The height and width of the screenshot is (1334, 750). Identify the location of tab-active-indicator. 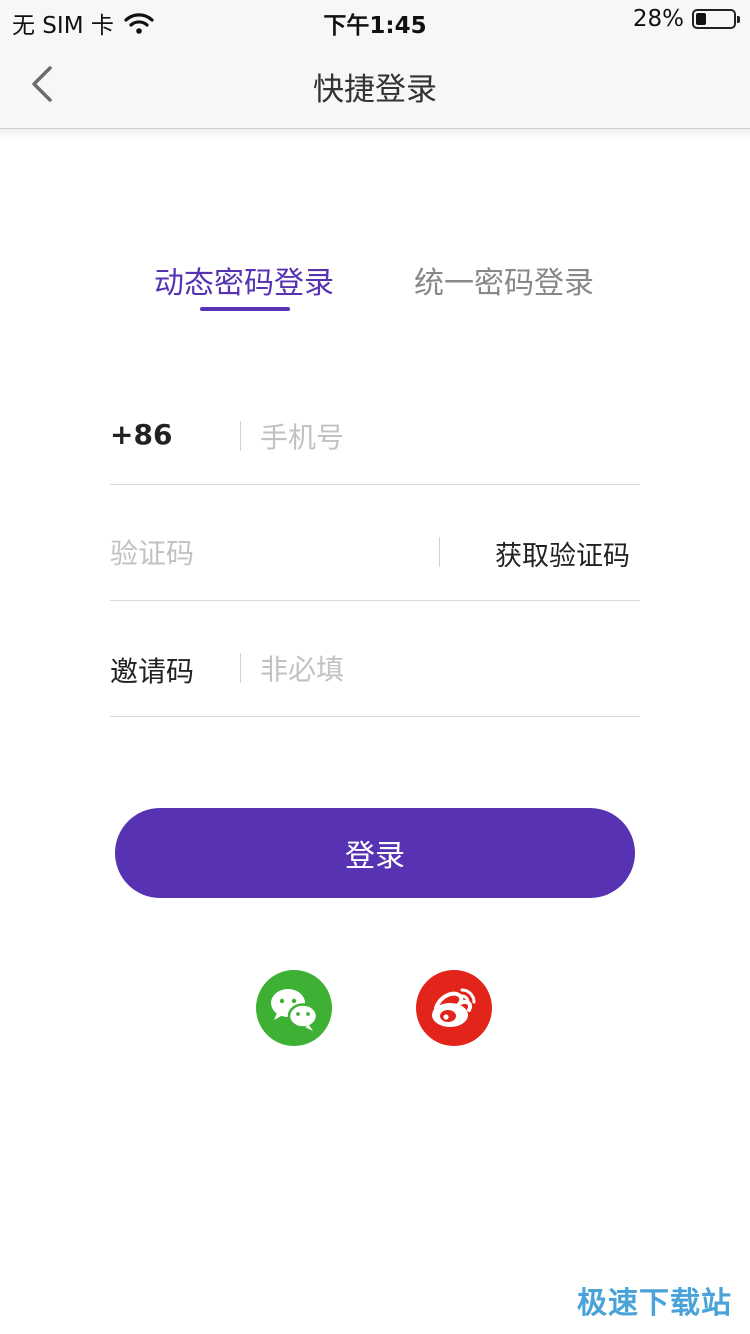
(245, 309).